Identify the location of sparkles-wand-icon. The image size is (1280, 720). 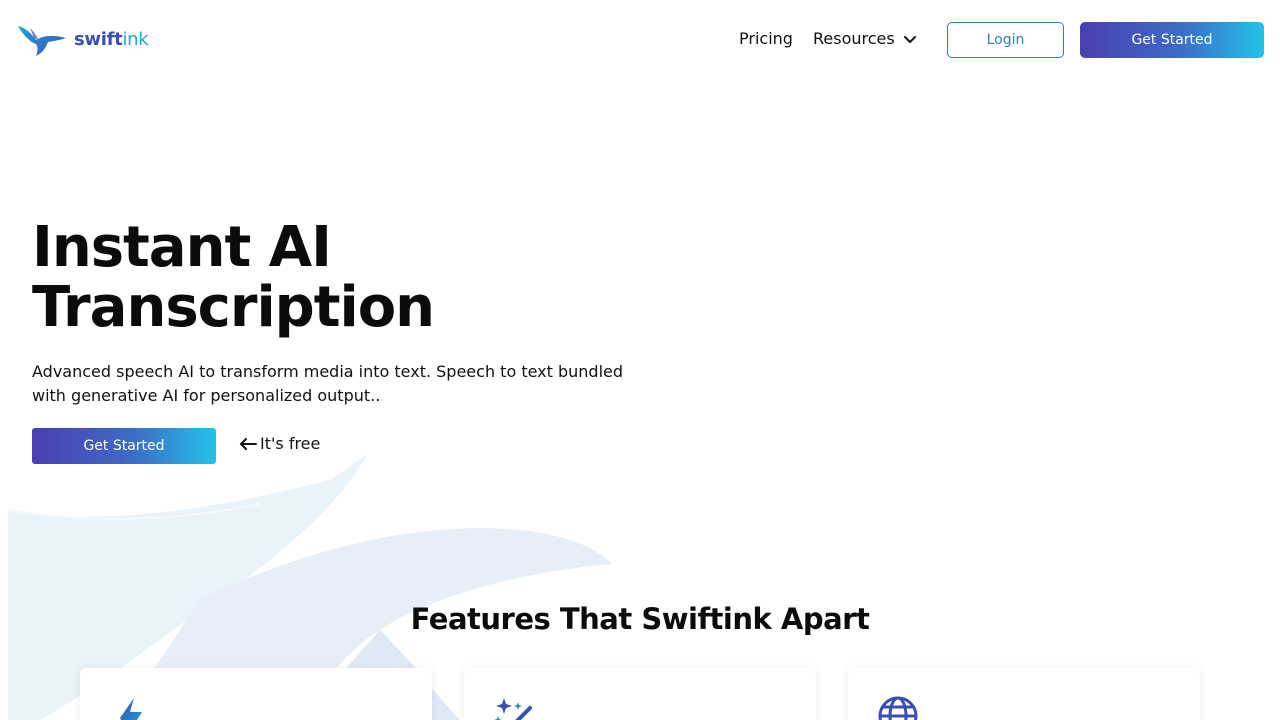
(513, 709).